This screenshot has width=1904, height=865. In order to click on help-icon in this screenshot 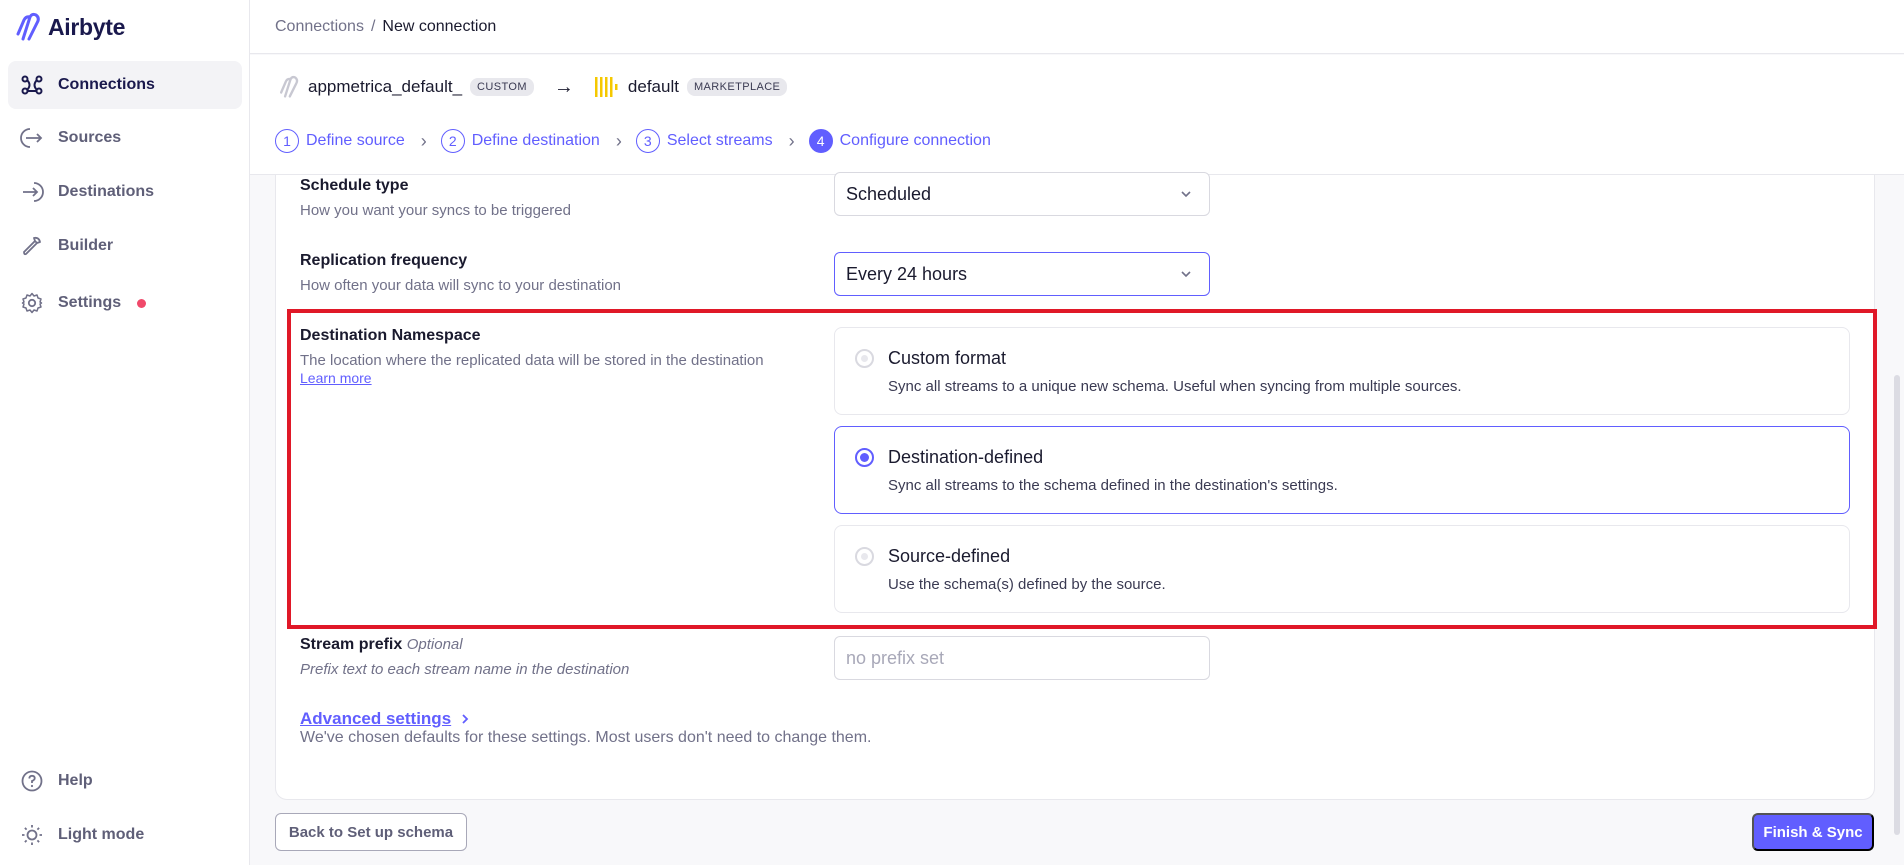, I will do `click(32, 781)`.